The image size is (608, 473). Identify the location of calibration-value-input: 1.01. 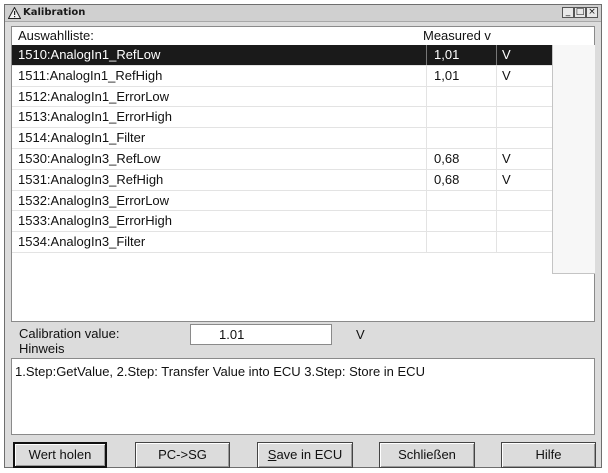
(261, 334).